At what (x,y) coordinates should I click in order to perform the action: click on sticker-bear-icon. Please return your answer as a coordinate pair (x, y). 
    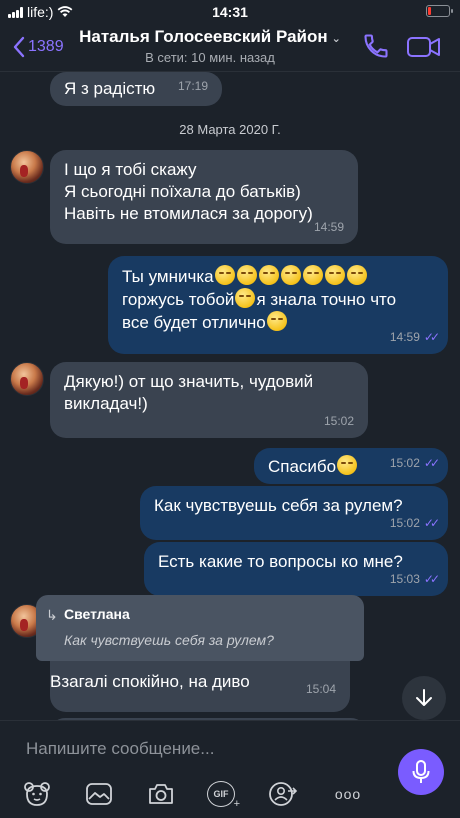
    Looking at the image, I should click on (37, 794).